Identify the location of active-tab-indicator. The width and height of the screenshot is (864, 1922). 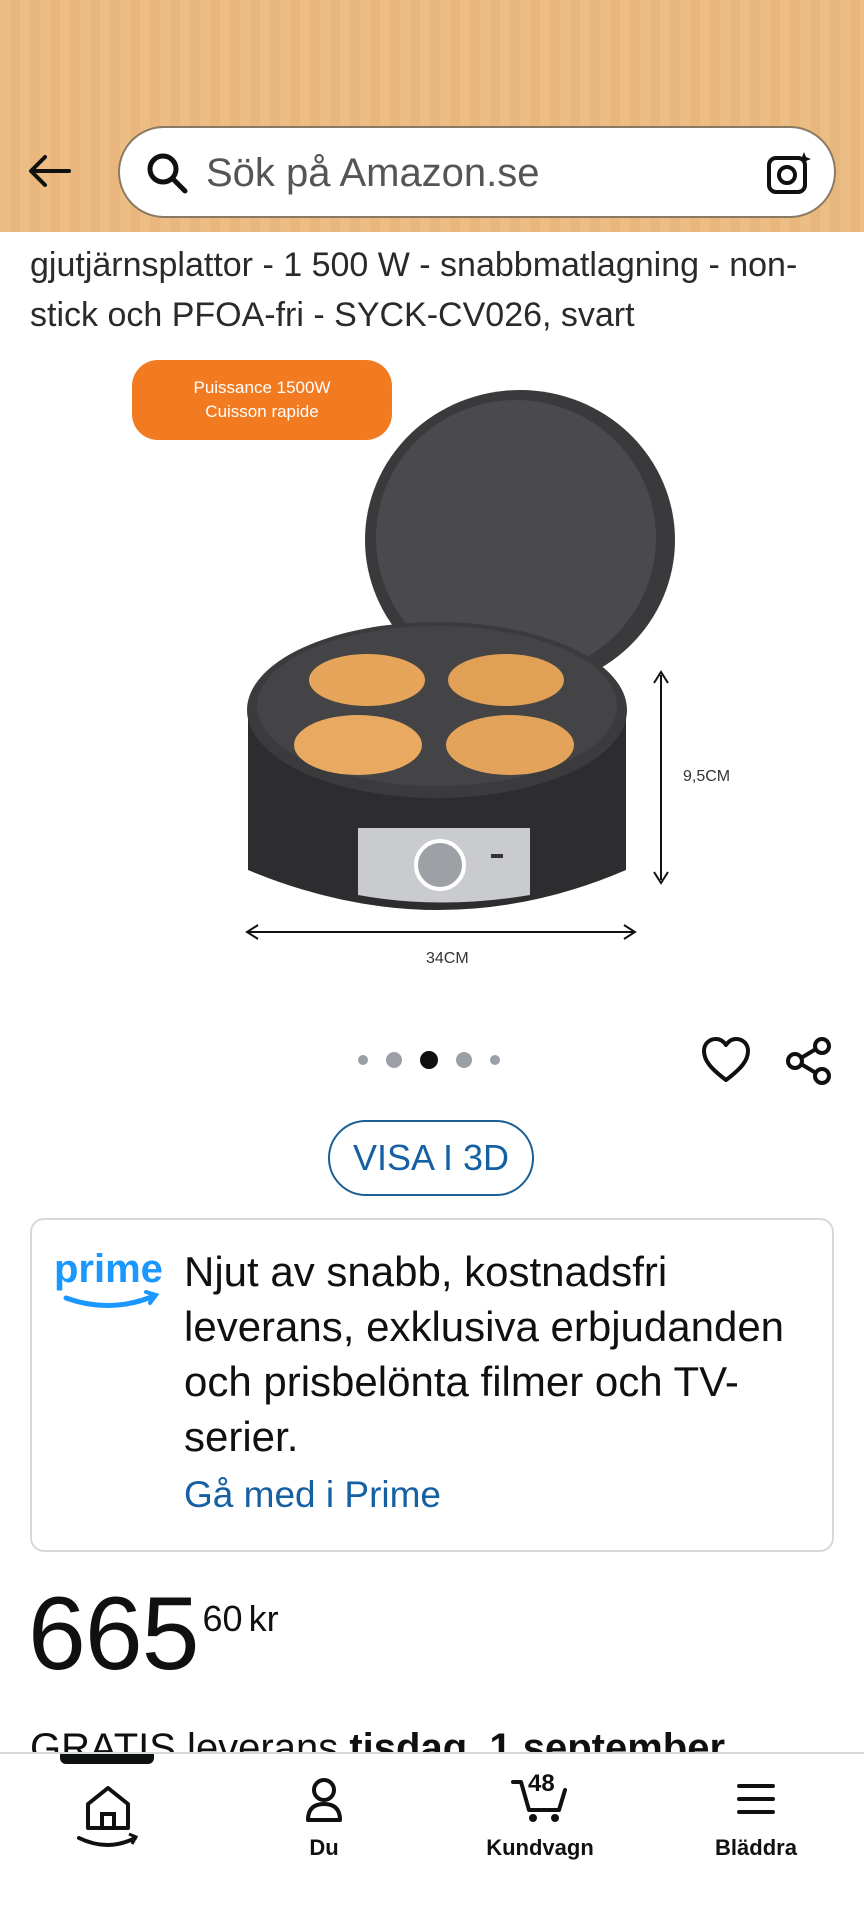
(107, 1759).